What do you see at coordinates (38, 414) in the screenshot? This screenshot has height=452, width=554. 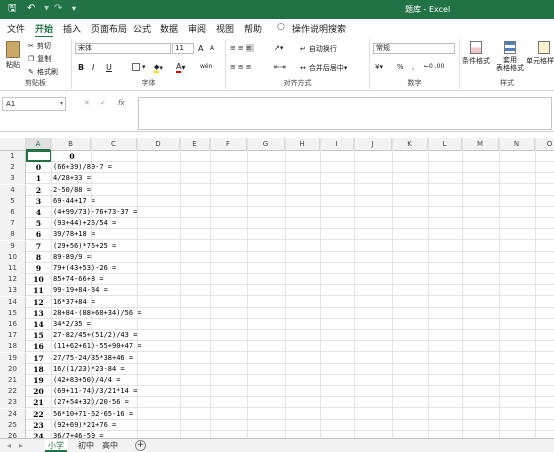 I see `cell-index: 22` at bounding box center [38, 414].